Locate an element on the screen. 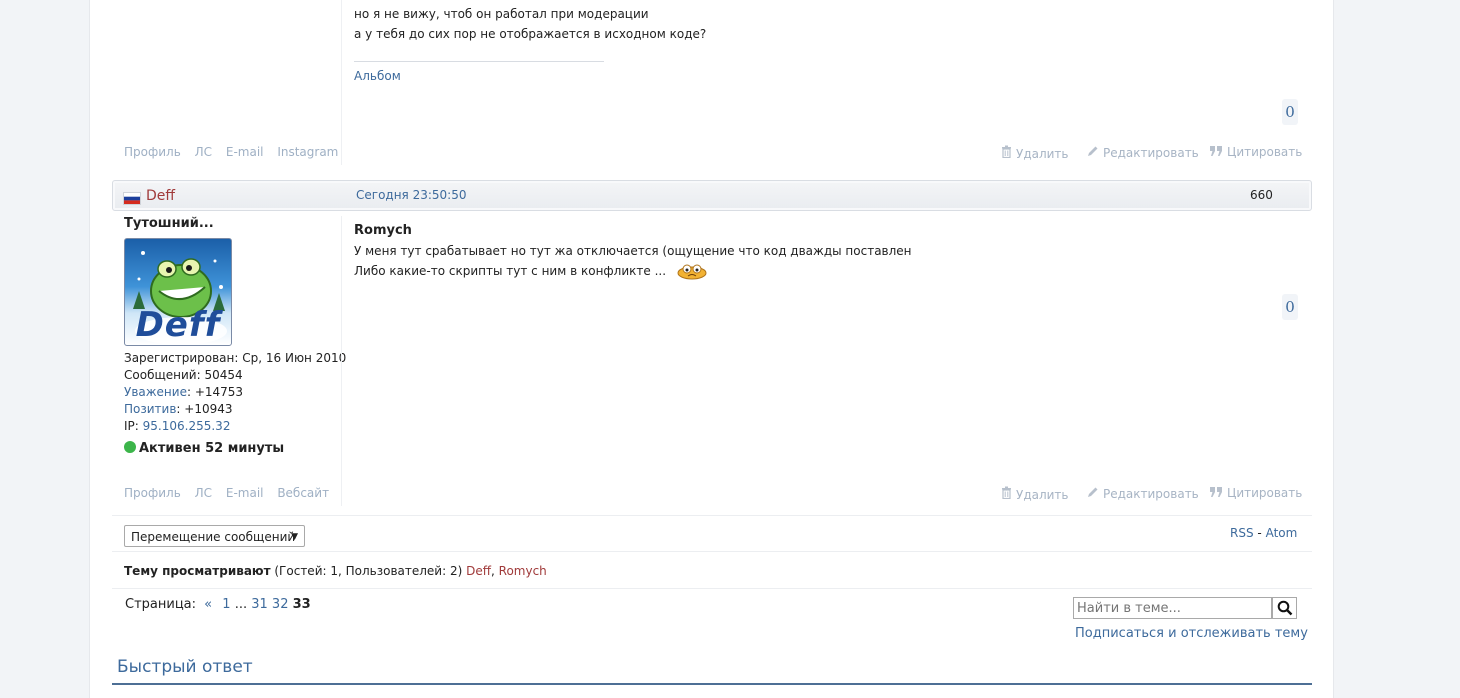  search-button is located at coordinates (1284, 608).